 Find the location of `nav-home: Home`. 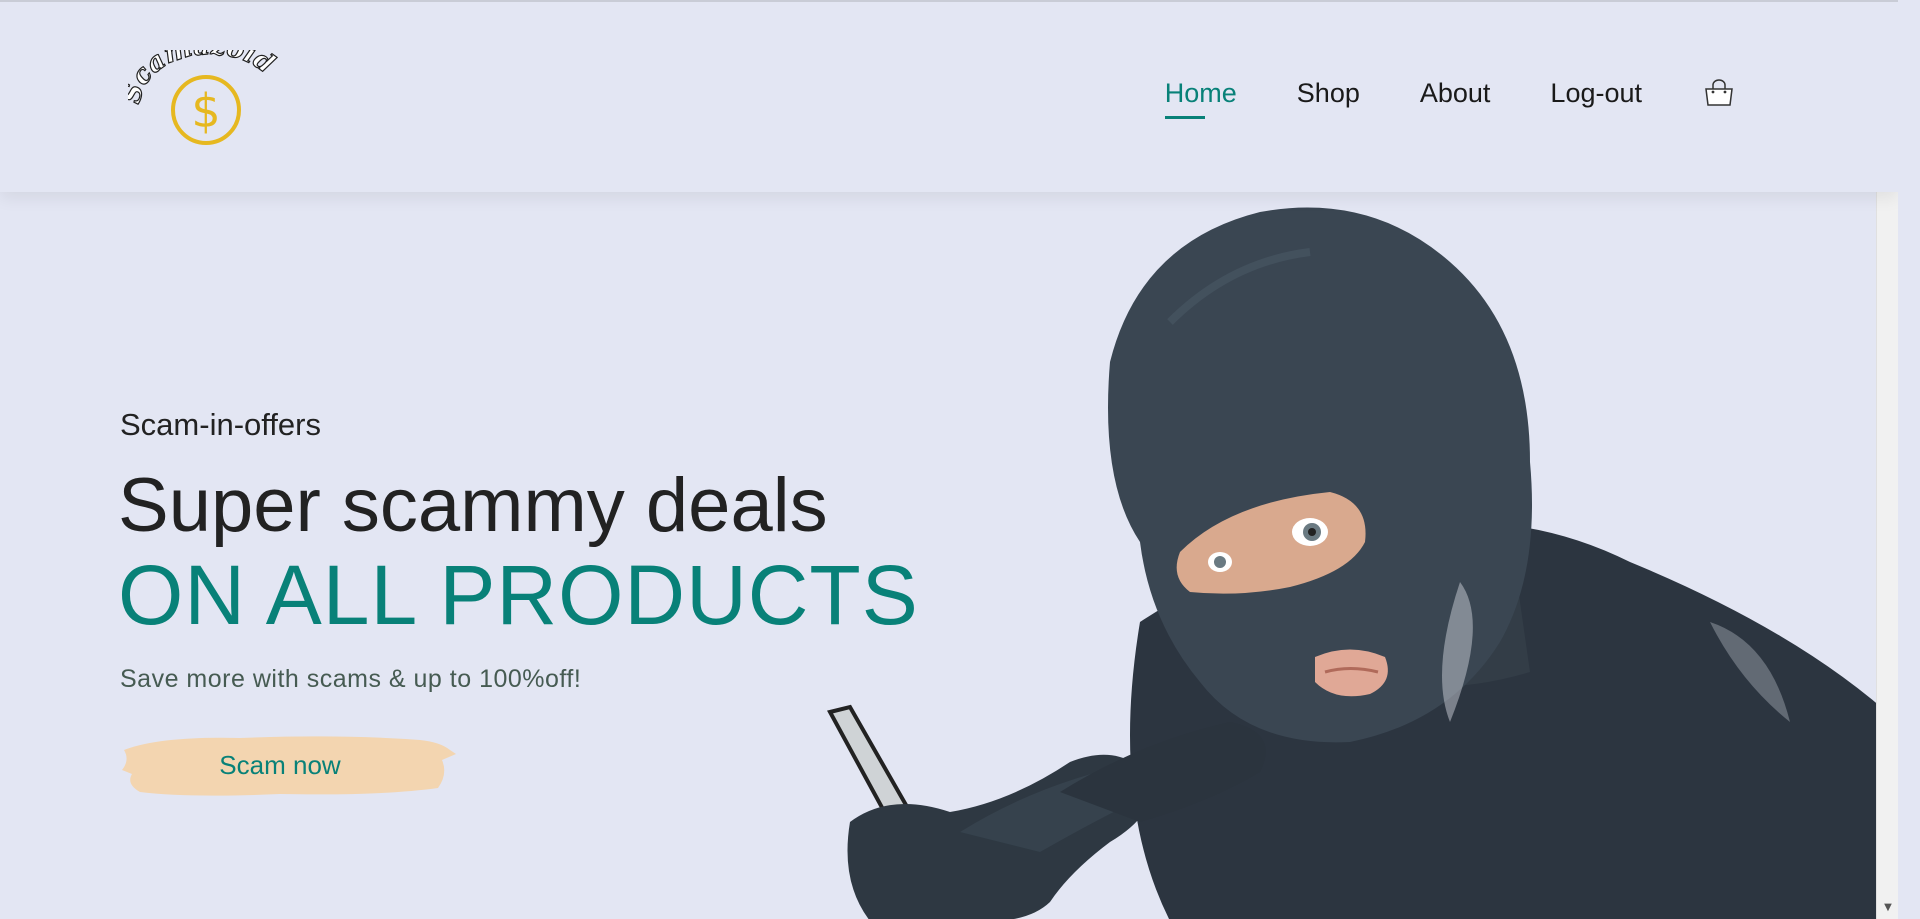

nav-home: Home is located at coordinates (1200, 98).